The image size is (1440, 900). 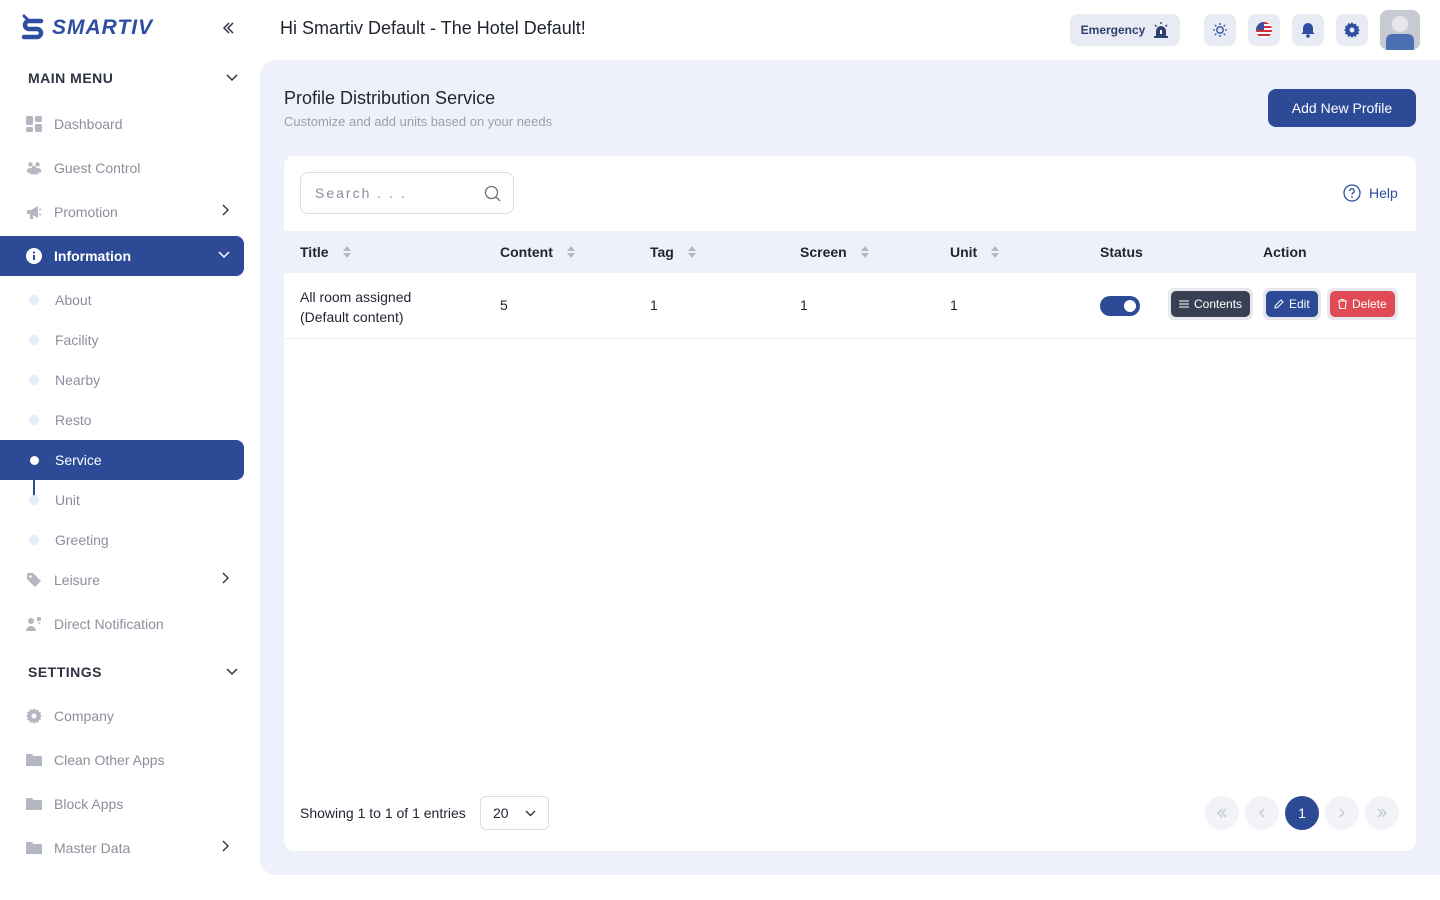 I want to click on column-title: Title, so click(x=325, y=252).